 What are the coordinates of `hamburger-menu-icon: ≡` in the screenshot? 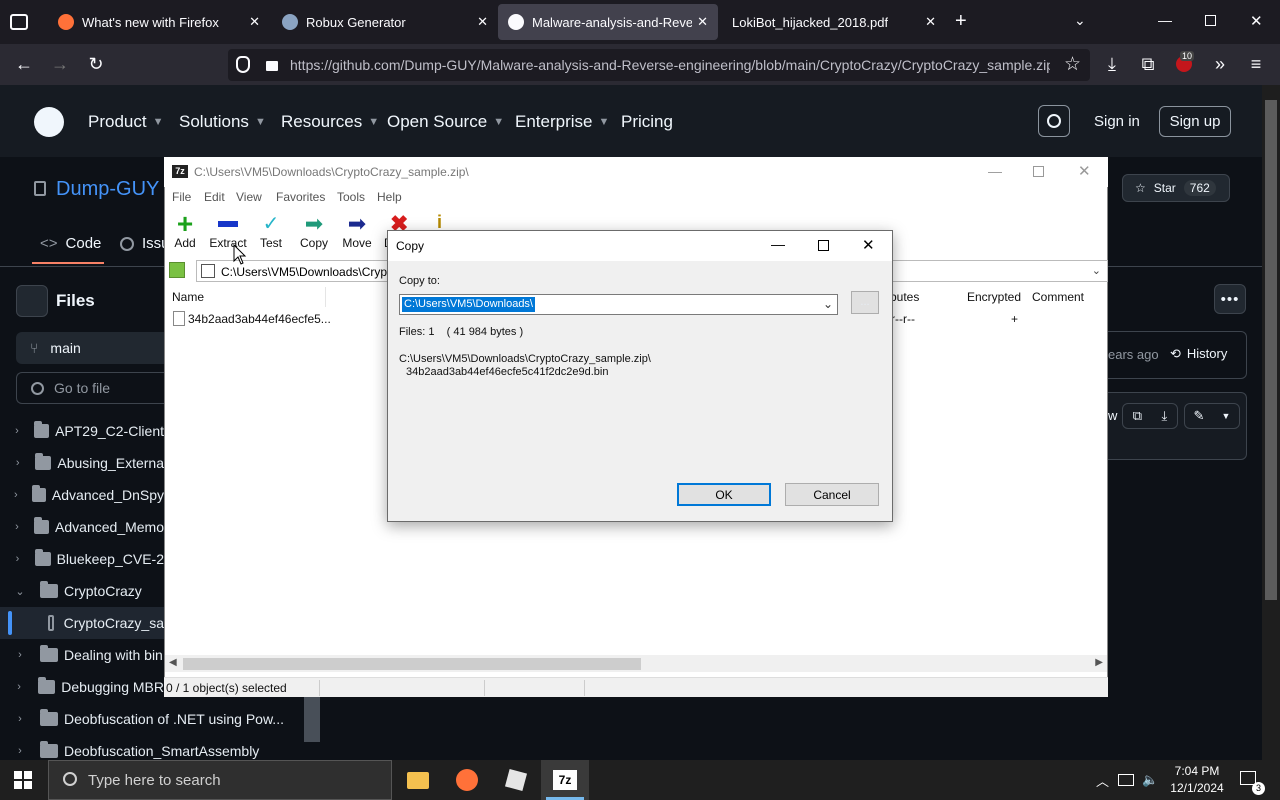 It's located at (1256, 64).